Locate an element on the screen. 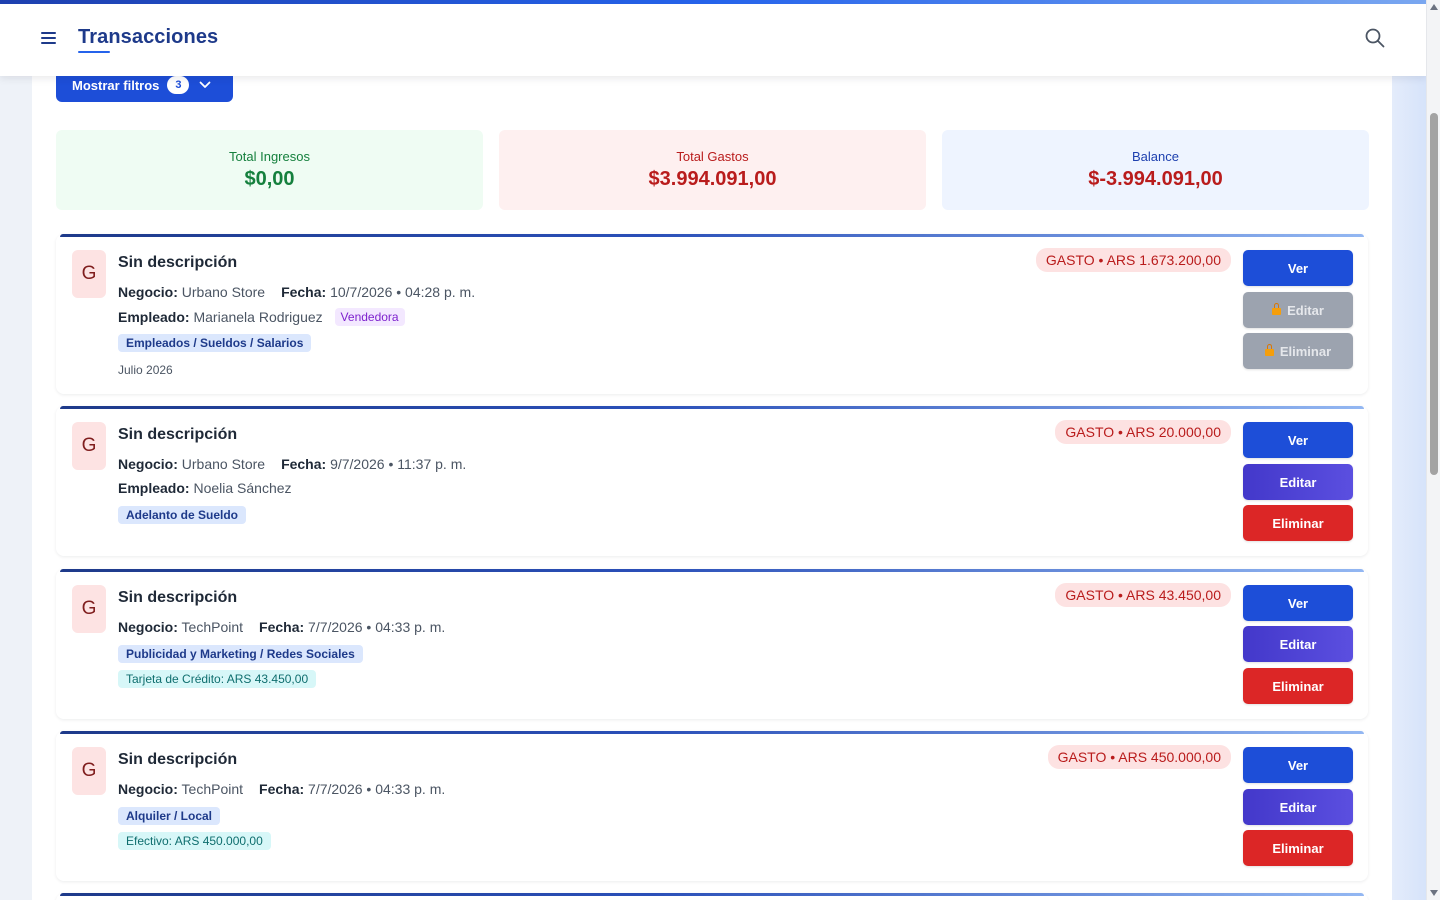 The height and width of the screenshot is (900, 1440). amount-badge: GASTO • ARS 43.450,00 is located at coordinates (1143, 595).